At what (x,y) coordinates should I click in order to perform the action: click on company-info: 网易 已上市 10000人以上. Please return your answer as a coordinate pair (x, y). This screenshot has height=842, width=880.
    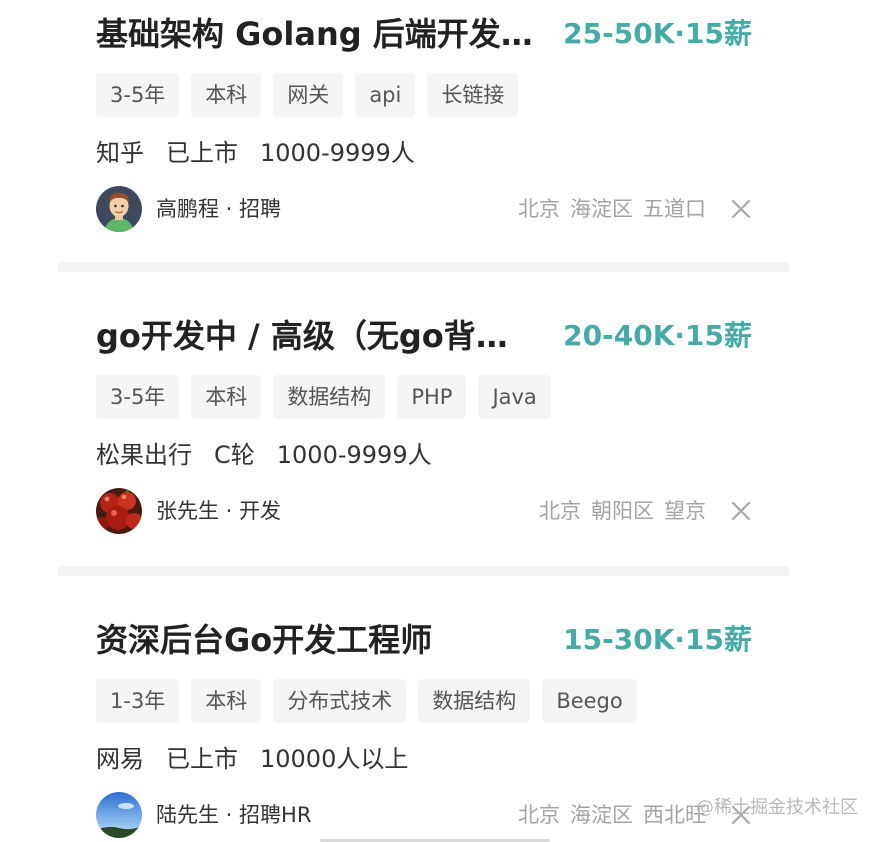
    Looking at the image, I should click on (252, 759).